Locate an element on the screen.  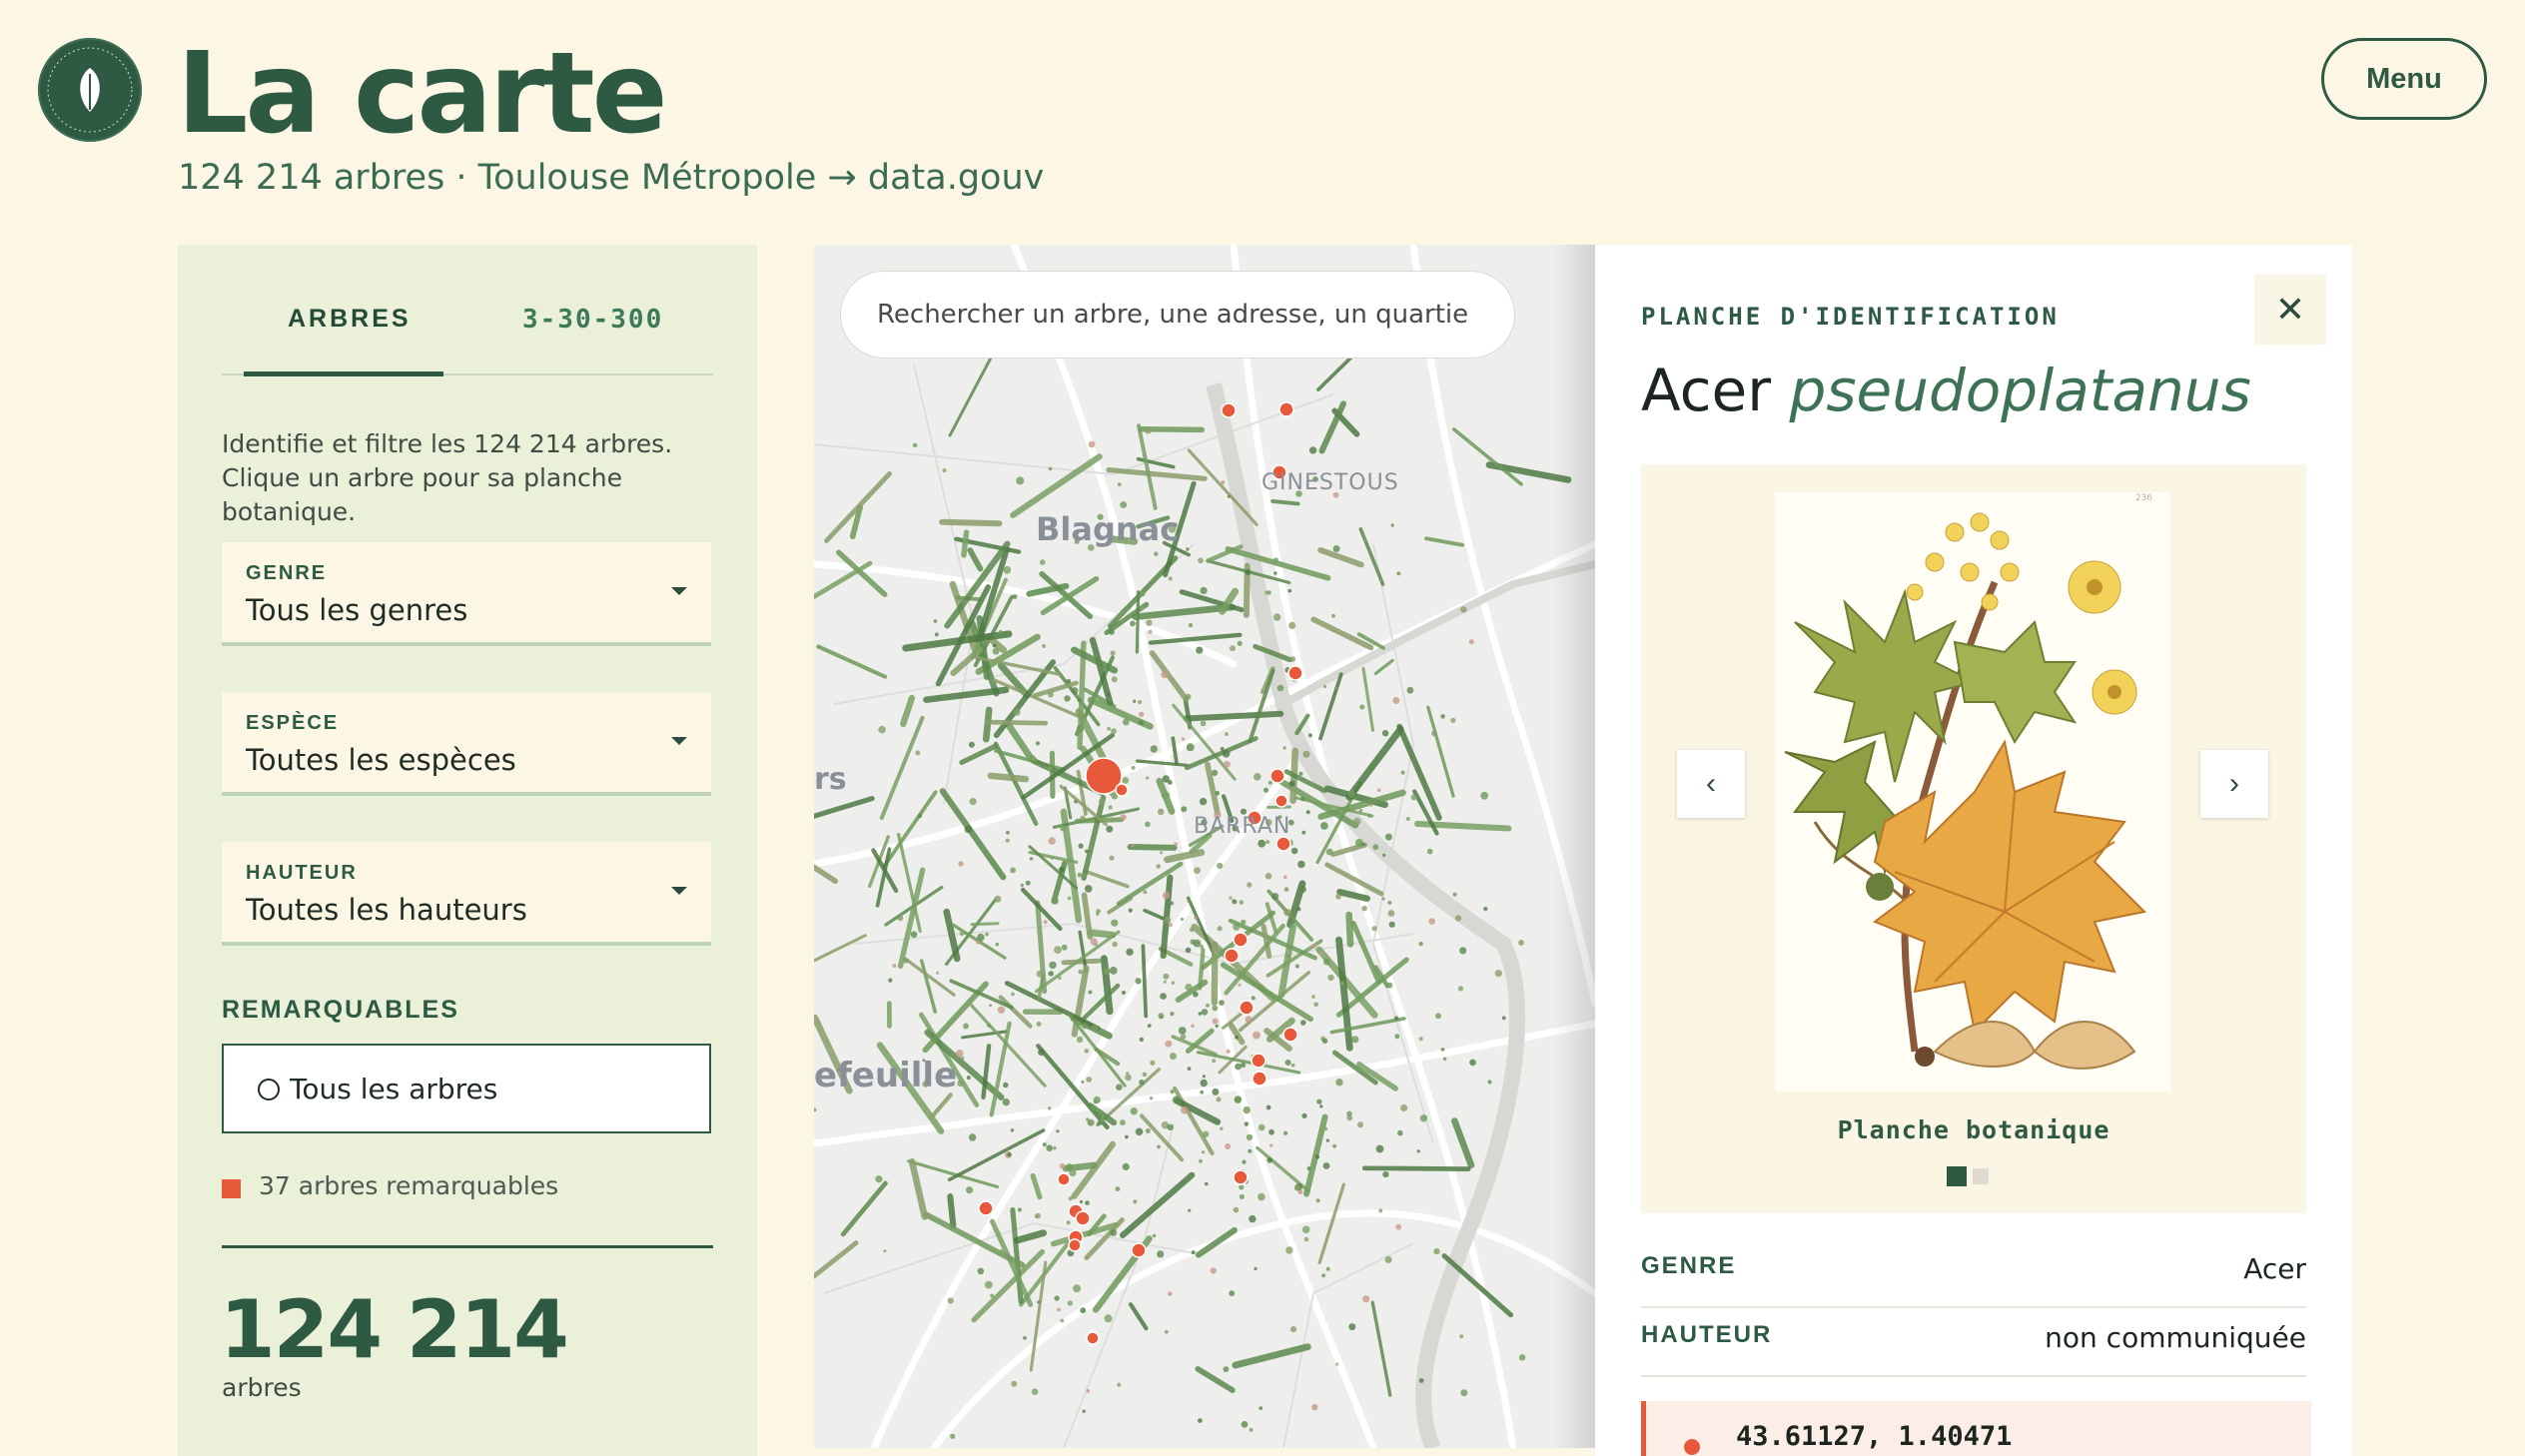
menu-button: Menu is located at coordinates (2404, 79).